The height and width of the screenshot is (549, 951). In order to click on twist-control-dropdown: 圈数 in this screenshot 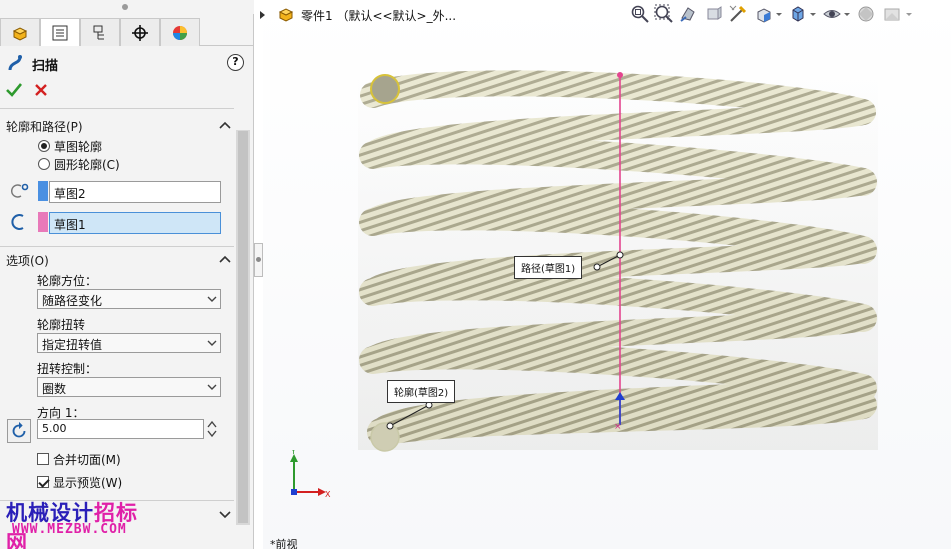, I will do `click(129, 387)`.